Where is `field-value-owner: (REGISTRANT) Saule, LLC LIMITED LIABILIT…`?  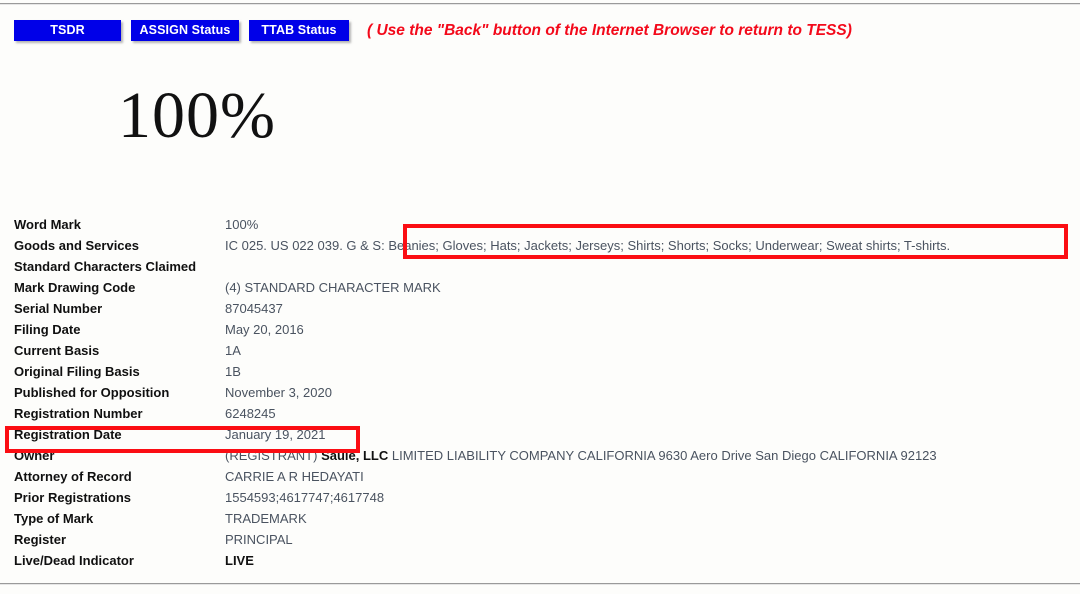 field-value-owner: (REGISTRANT) Saule, LLC LIMITED LIABILIT… is located at coordinates (647, 455).